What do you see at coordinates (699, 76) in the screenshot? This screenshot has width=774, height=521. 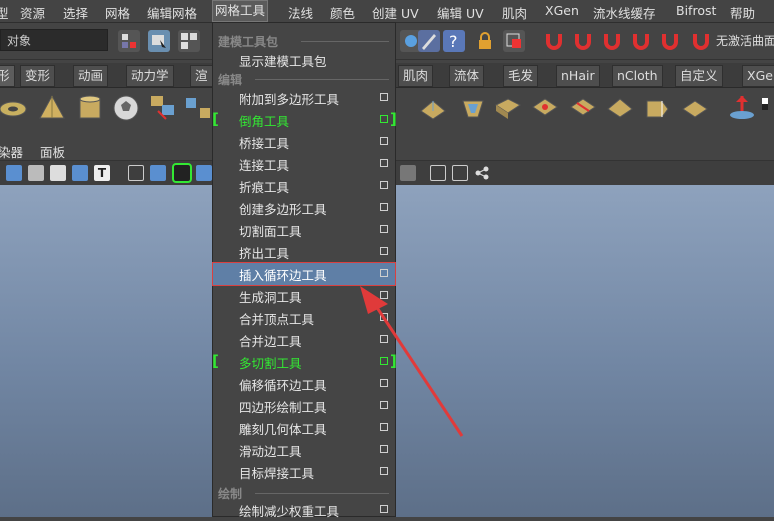 I see `shelf-tab-custom: 自定义` at bounding box center [699, 76].